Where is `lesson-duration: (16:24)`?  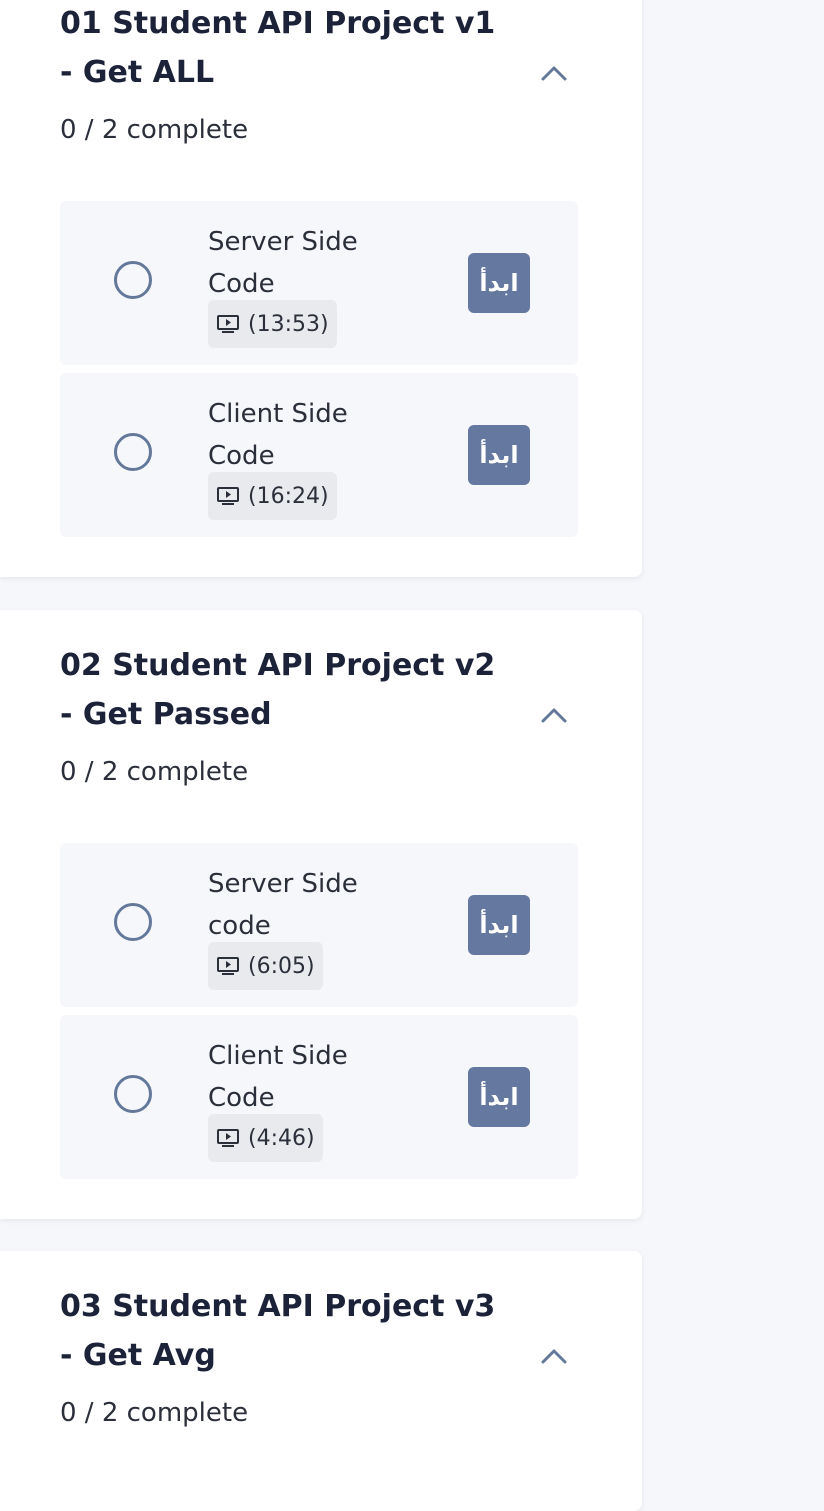
lesson-duration: (16:24) is located at coordinates (272, 496).